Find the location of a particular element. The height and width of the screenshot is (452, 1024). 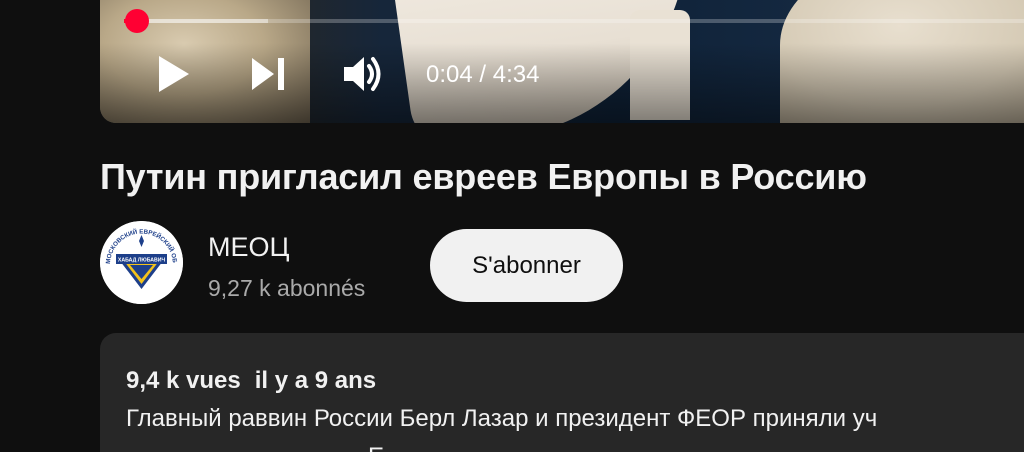

progress-bar is located at coordinates (574, 21).